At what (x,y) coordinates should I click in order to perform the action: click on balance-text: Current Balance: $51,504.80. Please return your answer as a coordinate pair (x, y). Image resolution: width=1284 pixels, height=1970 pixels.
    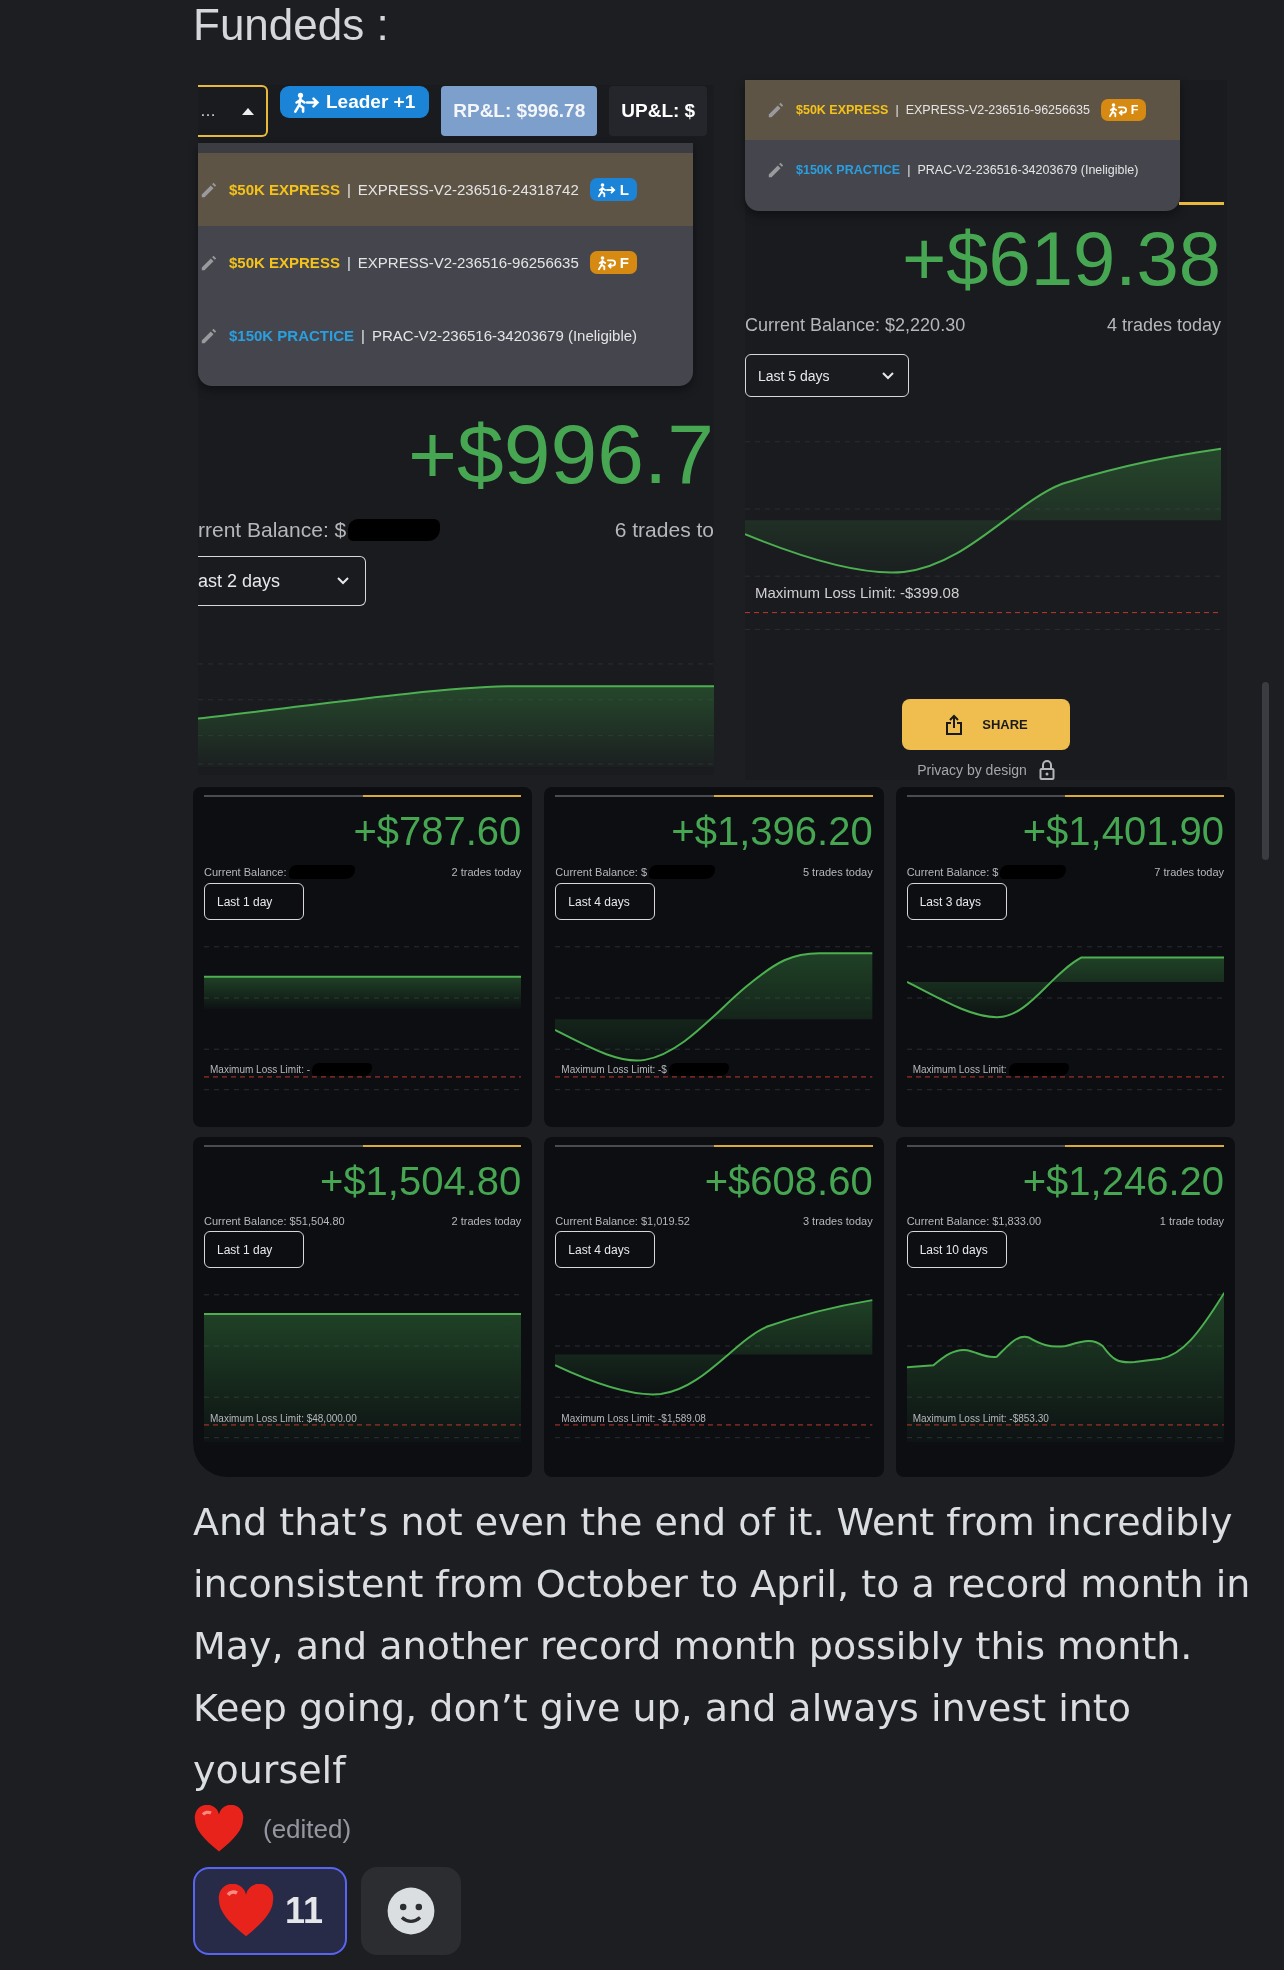
    Looking at the image, I should click on (274, 1221).